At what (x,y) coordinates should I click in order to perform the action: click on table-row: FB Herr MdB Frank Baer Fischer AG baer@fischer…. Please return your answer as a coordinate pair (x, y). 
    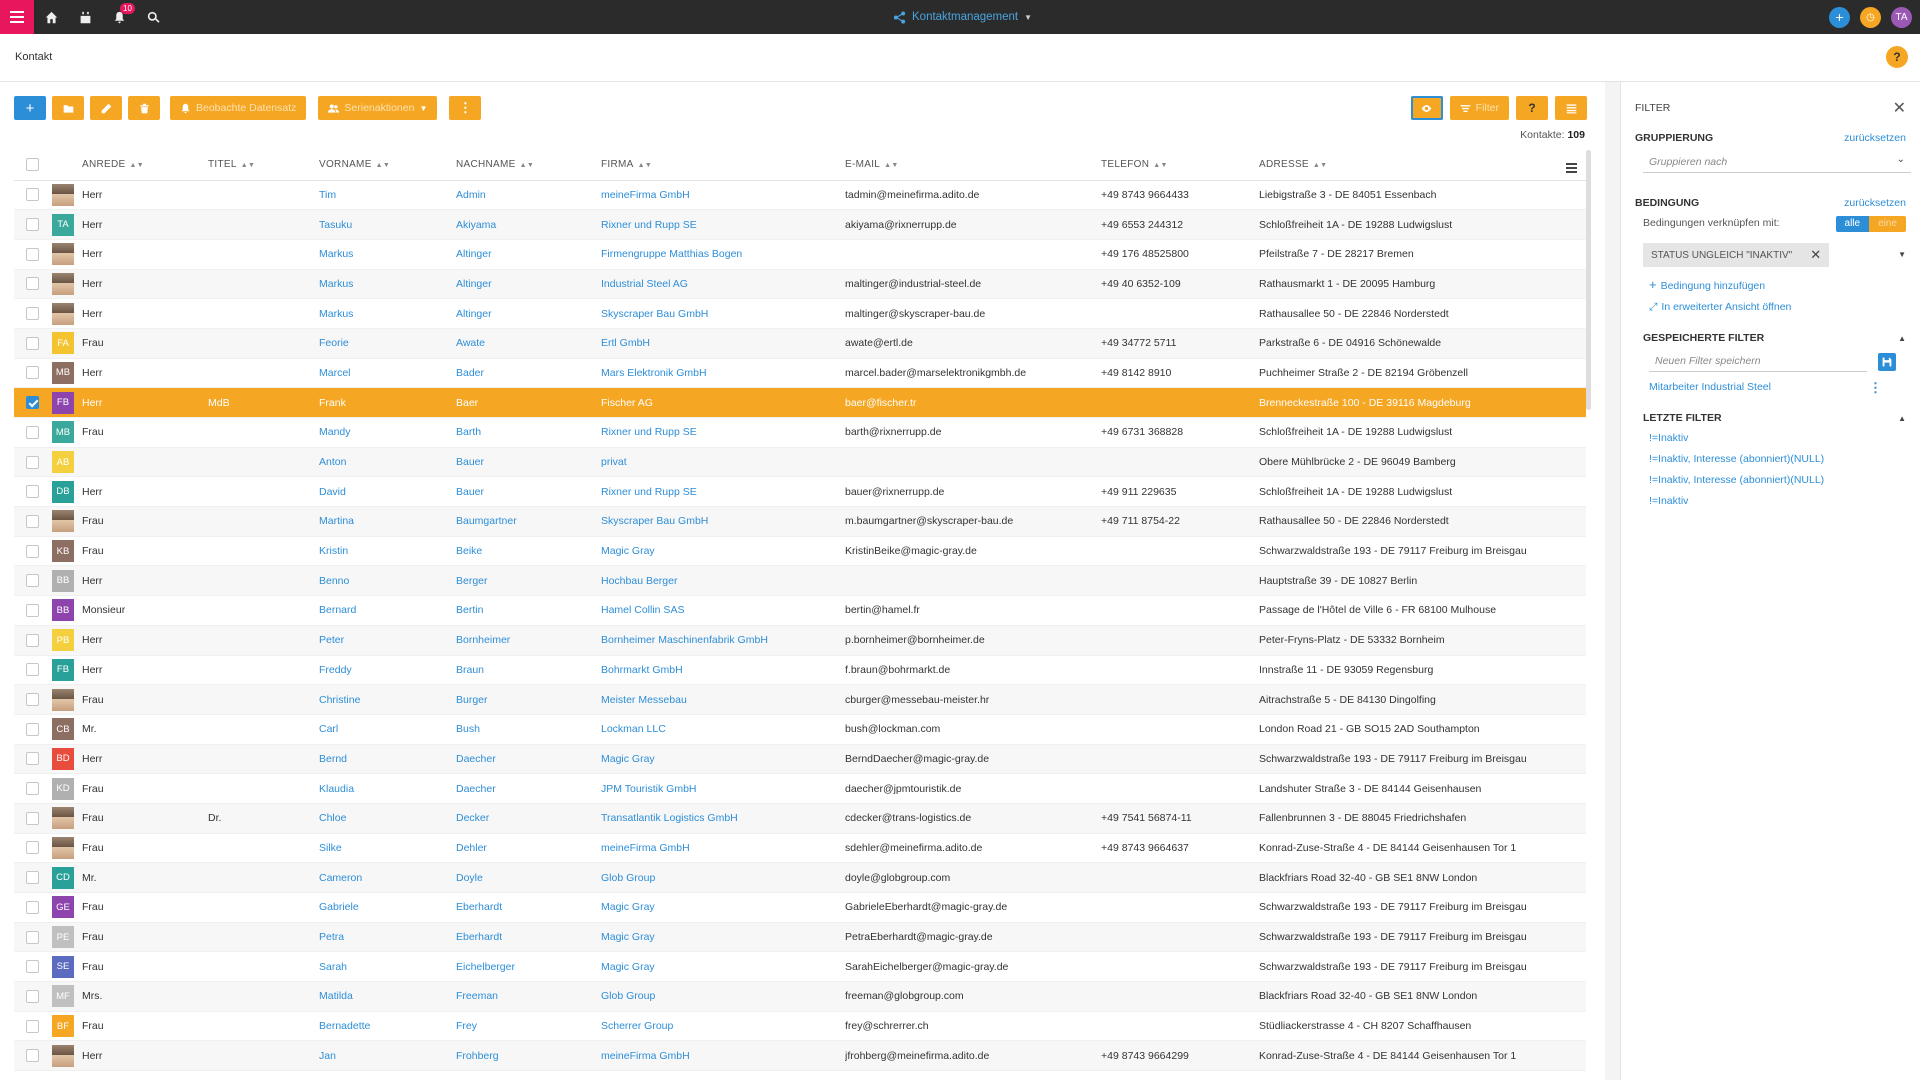
    Looking at the image, I should click on (800, 402).